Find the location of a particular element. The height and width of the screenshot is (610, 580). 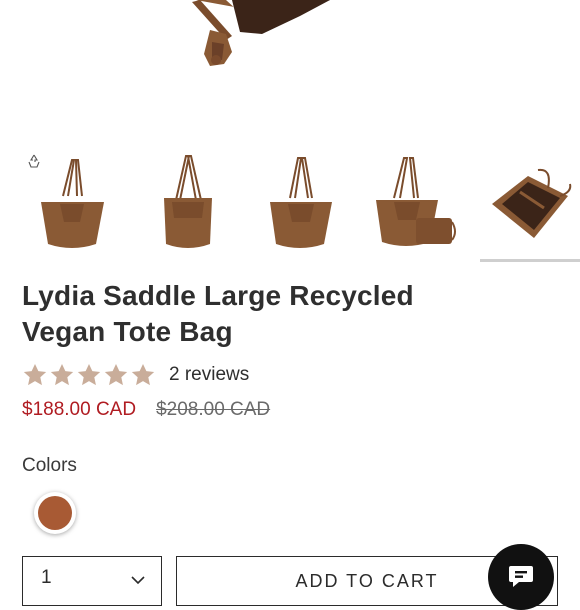

reviews-link: 2 reviews is located at coordinates (209, 375).